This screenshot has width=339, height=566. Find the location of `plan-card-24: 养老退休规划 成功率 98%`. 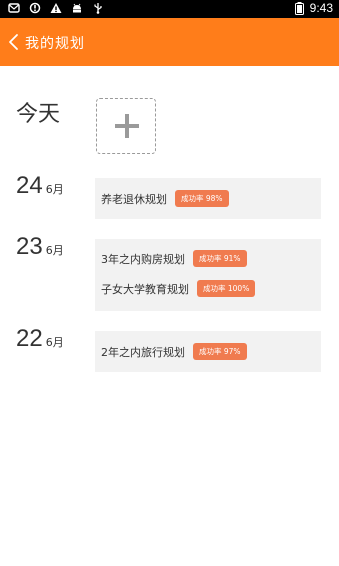

plan-card-24: 养老退休规划 成功率 98% is located at coordinates (208, 198).